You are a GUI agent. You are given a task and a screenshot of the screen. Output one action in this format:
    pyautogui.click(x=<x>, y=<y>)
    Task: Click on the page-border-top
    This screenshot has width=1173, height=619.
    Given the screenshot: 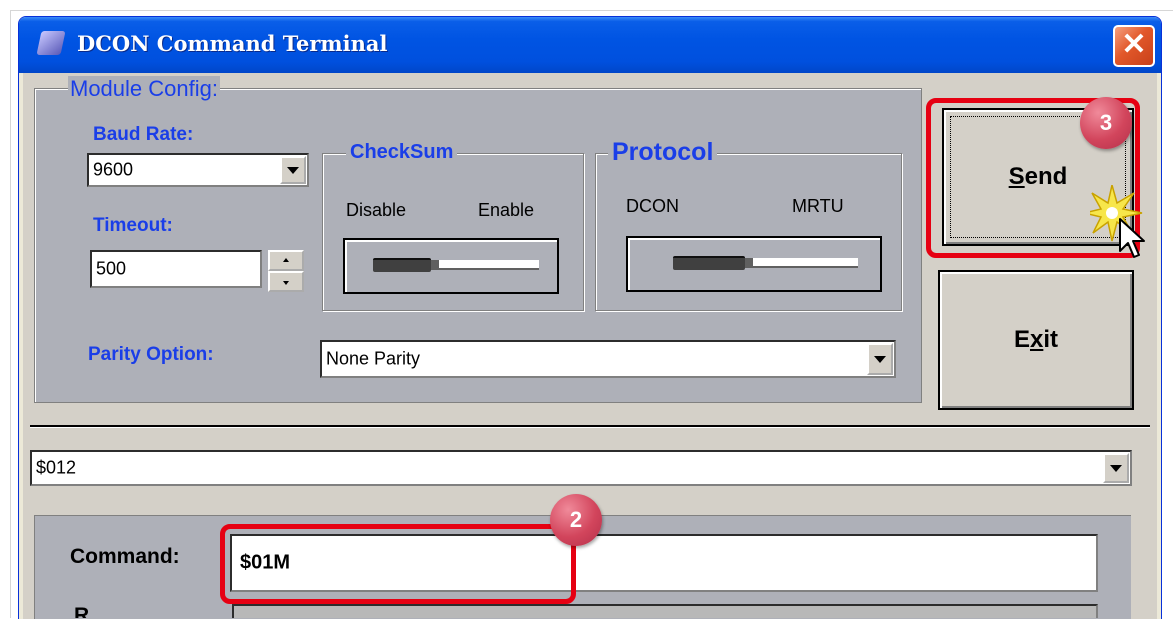 What is the action you would take?
    pyautogui.click(x=591, y=10)
    